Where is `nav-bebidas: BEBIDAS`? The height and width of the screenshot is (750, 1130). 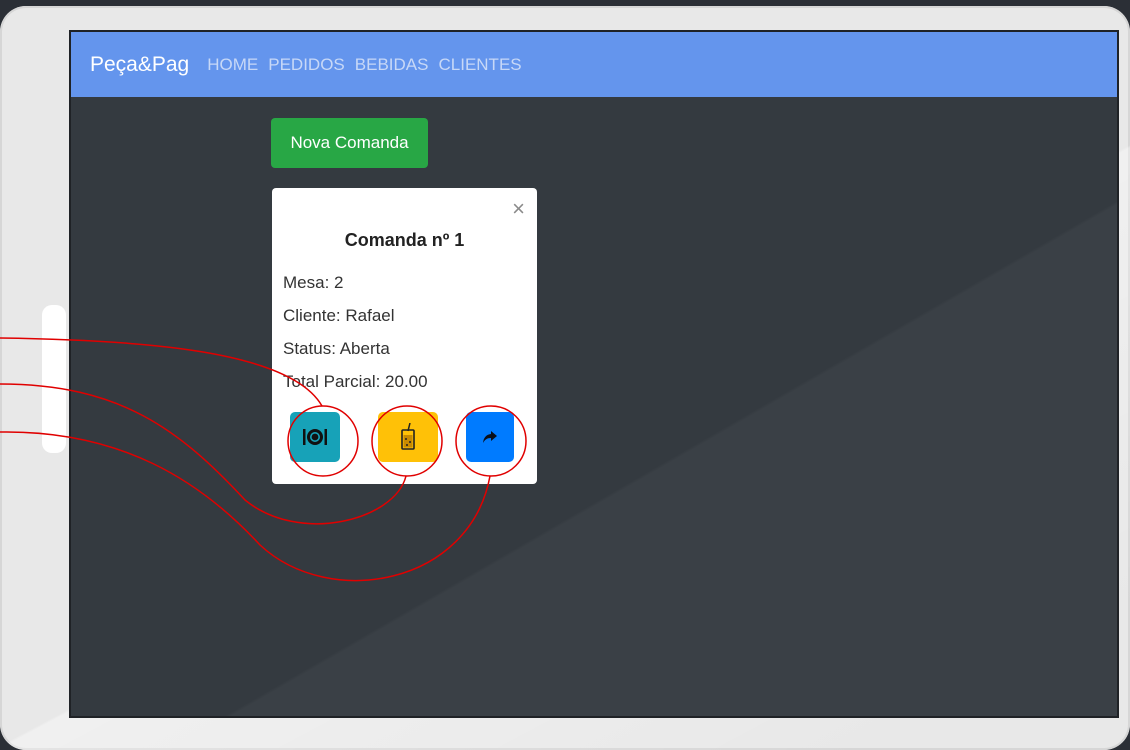 nav-bebidas: BEBIDAS is located at coordinates (392, 65).